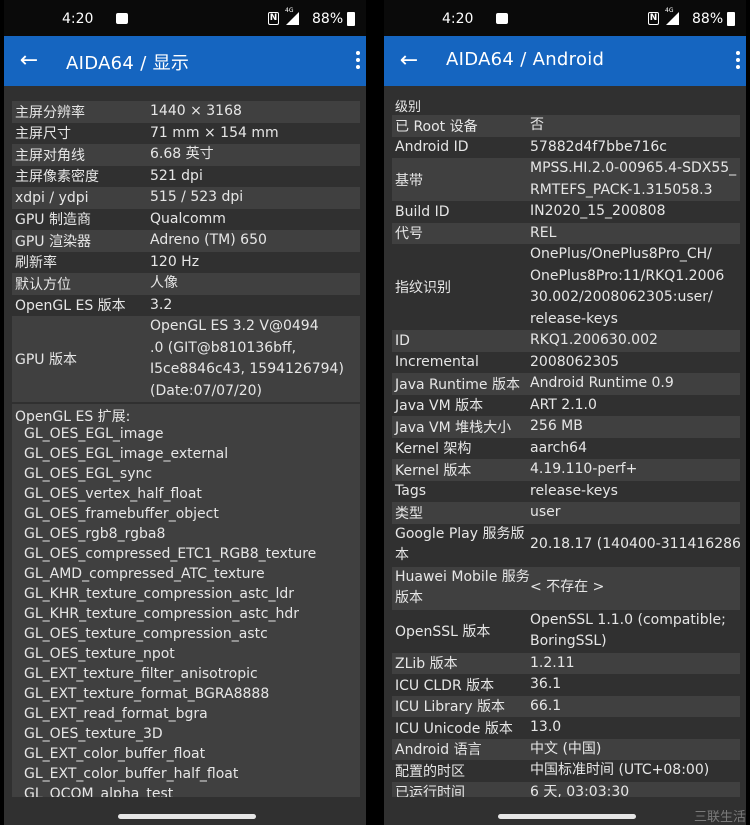 This screenshot has width=750, height=825. Describe the element at coordinates (566, 363) in the screenshot. I see `info-row: Incremental2008062305` at that location.